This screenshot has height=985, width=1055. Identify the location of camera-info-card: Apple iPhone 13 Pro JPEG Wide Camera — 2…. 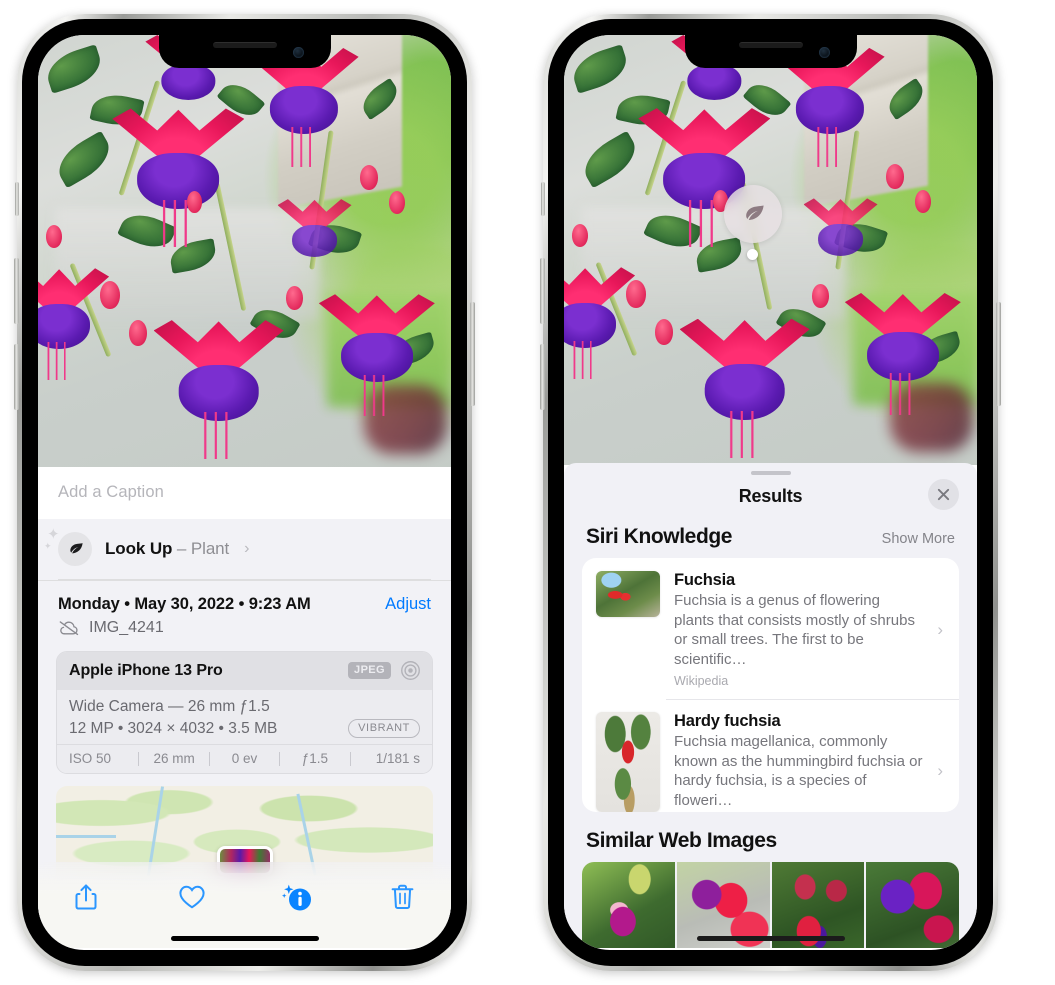
(244, 712).